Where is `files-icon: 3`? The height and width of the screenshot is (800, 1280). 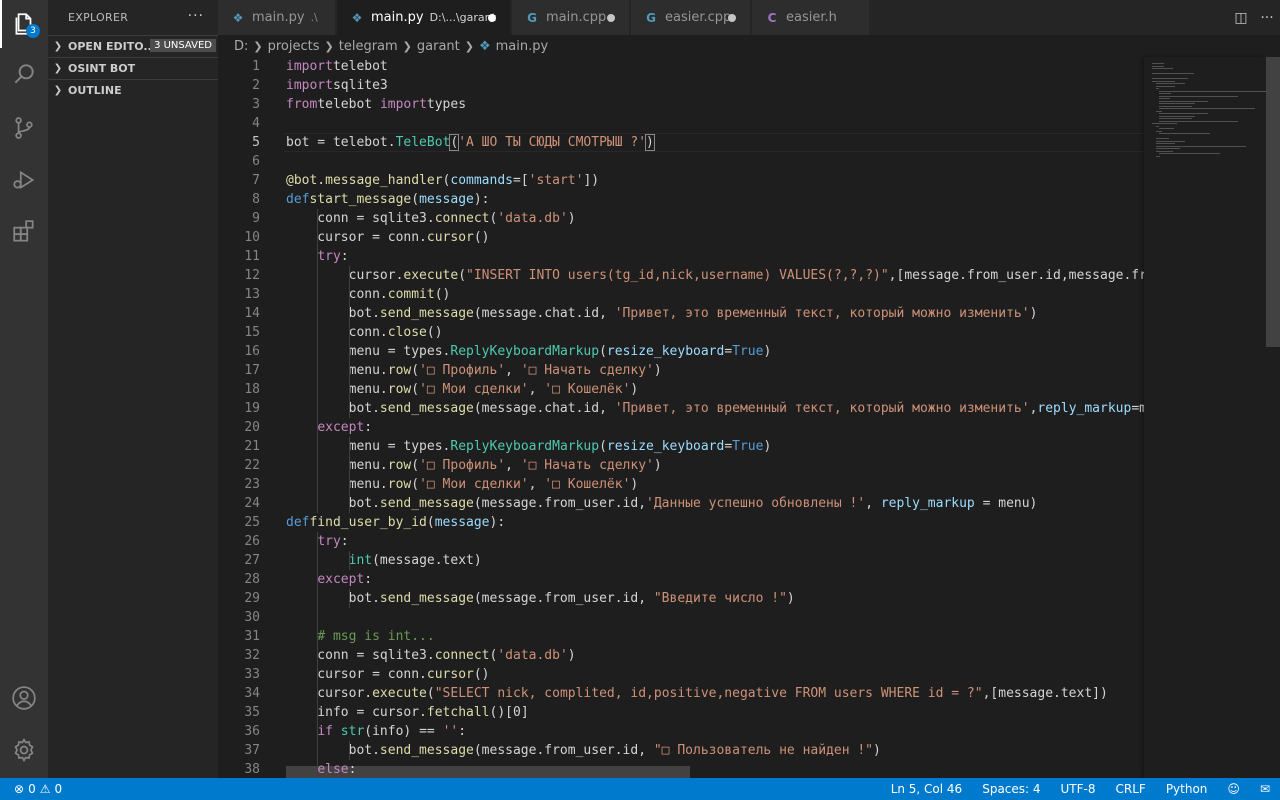 files-icon: 3 is located at coordinates (24, 24).